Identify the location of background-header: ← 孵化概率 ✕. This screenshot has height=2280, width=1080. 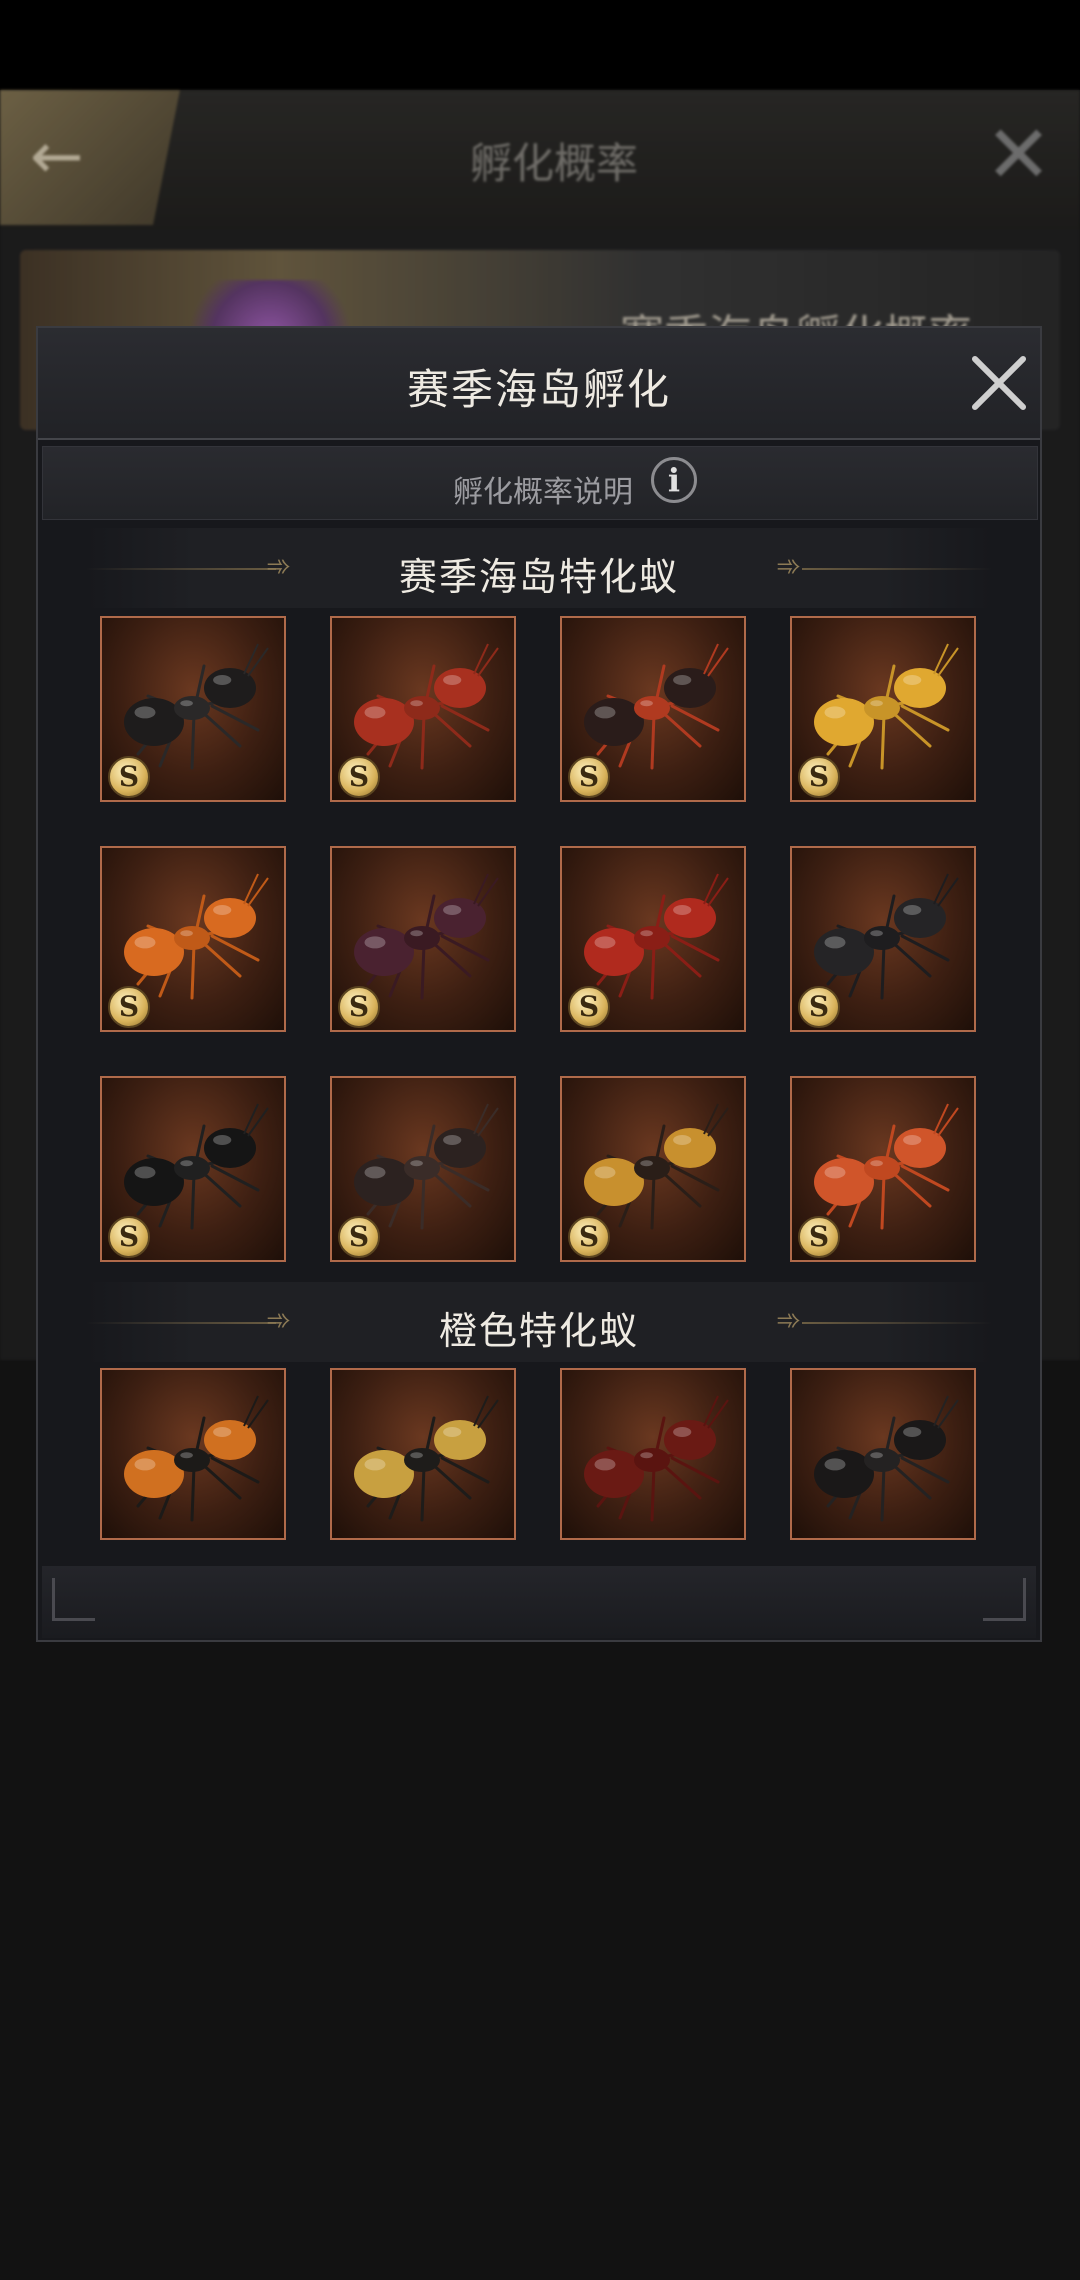
(540, 160).